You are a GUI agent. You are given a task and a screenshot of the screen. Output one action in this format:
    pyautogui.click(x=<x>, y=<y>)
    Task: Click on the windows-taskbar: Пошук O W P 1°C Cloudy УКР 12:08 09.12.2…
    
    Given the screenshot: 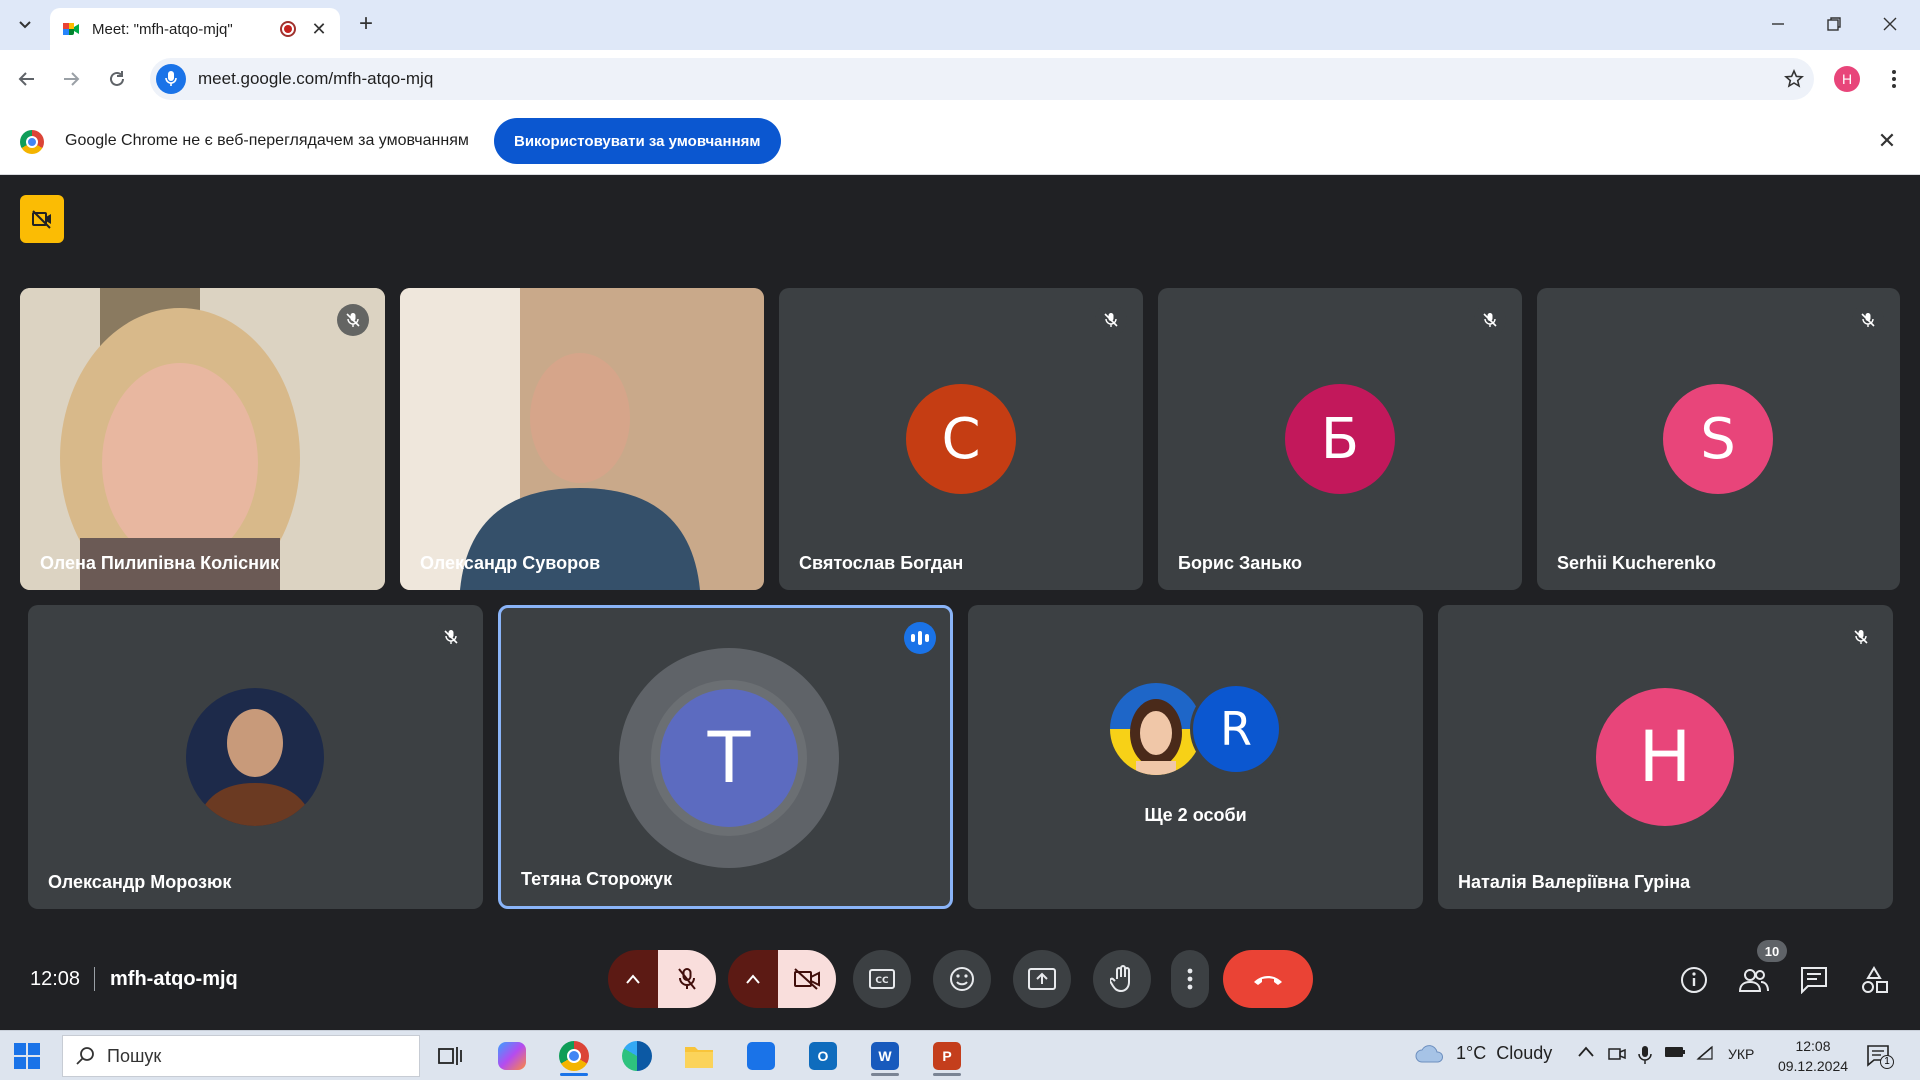 What is the action you would take?
    pyautogui.click(x=960, y=1055)
    